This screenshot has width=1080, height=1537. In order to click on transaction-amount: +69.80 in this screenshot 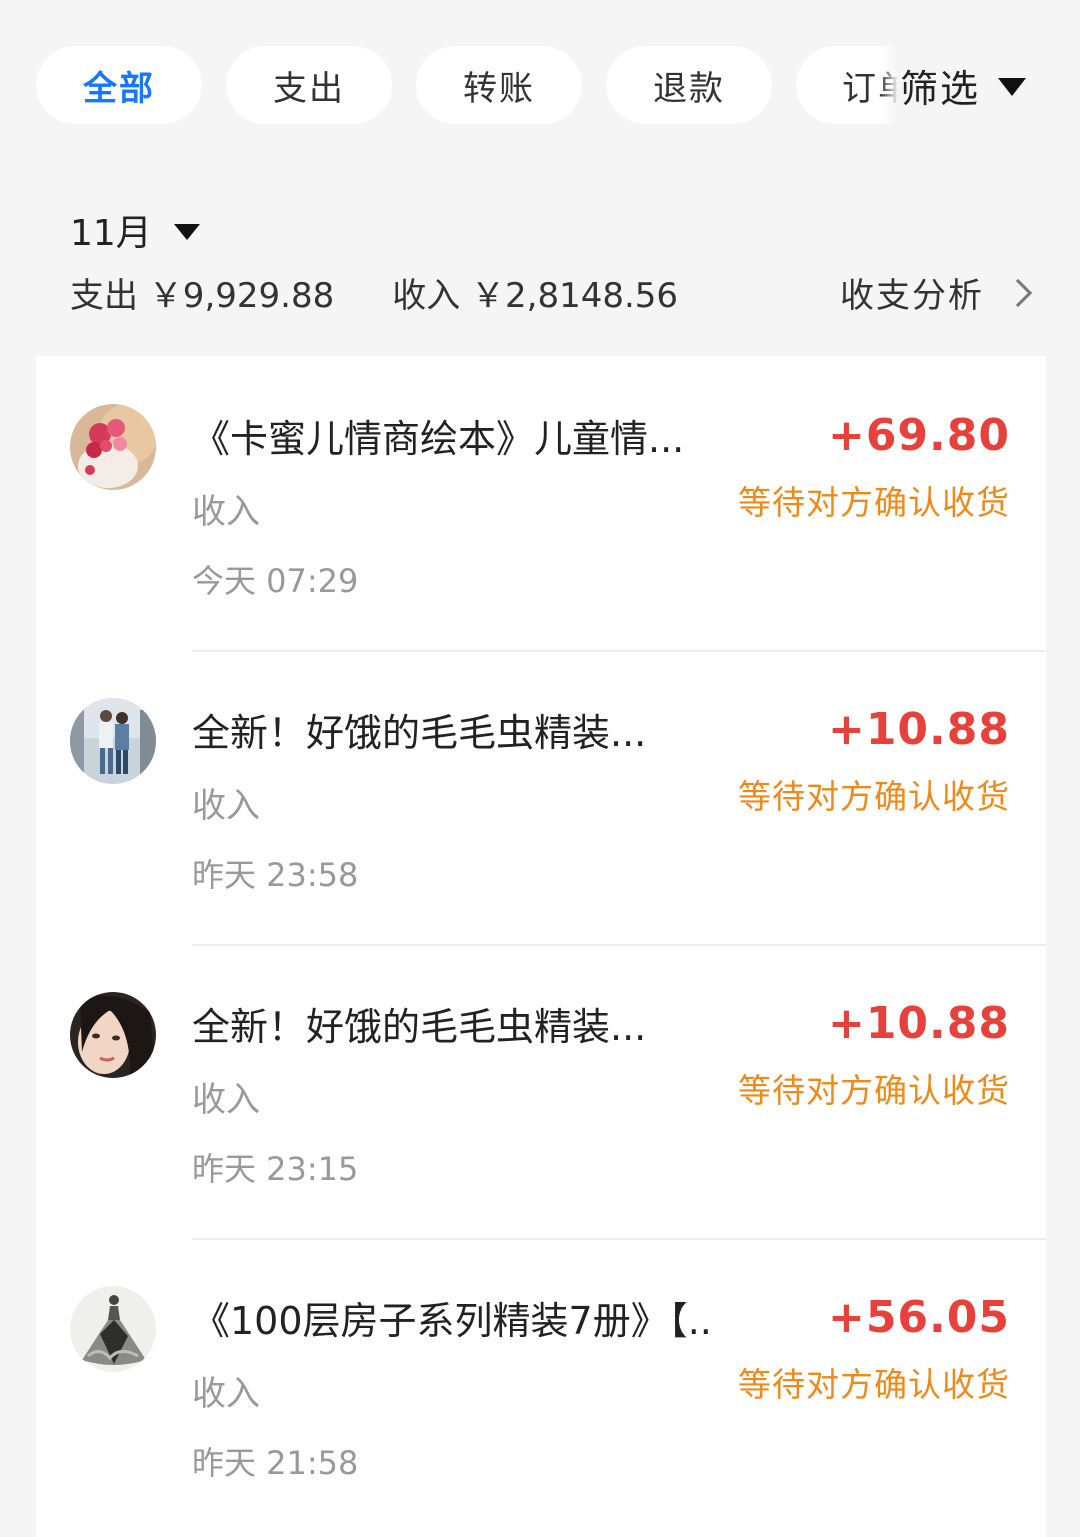, I will do `click(918, 435)`.